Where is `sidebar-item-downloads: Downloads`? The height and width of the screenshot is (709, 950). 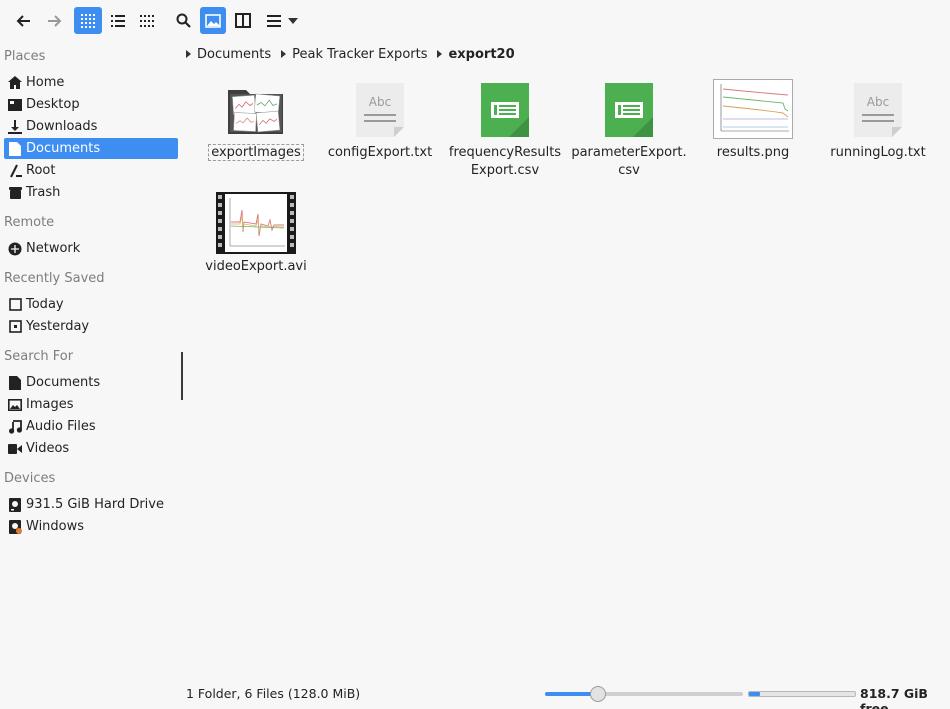
sidebar-item-downloads: Downloads is located at coordinates (91, 126).